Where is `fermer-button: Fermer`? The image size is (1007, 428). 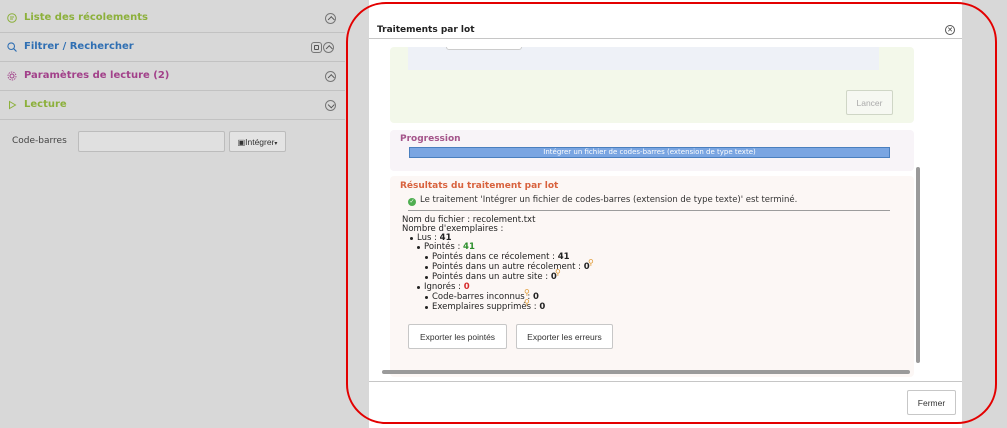 fermer-button: Fermer is located at coordinates (931, 402).